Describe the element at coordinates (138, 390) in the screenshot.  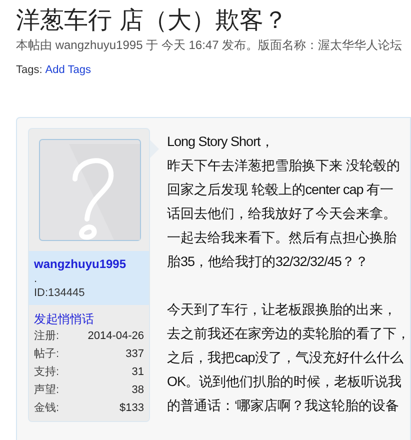
I see `stat-value: 38` at that location.